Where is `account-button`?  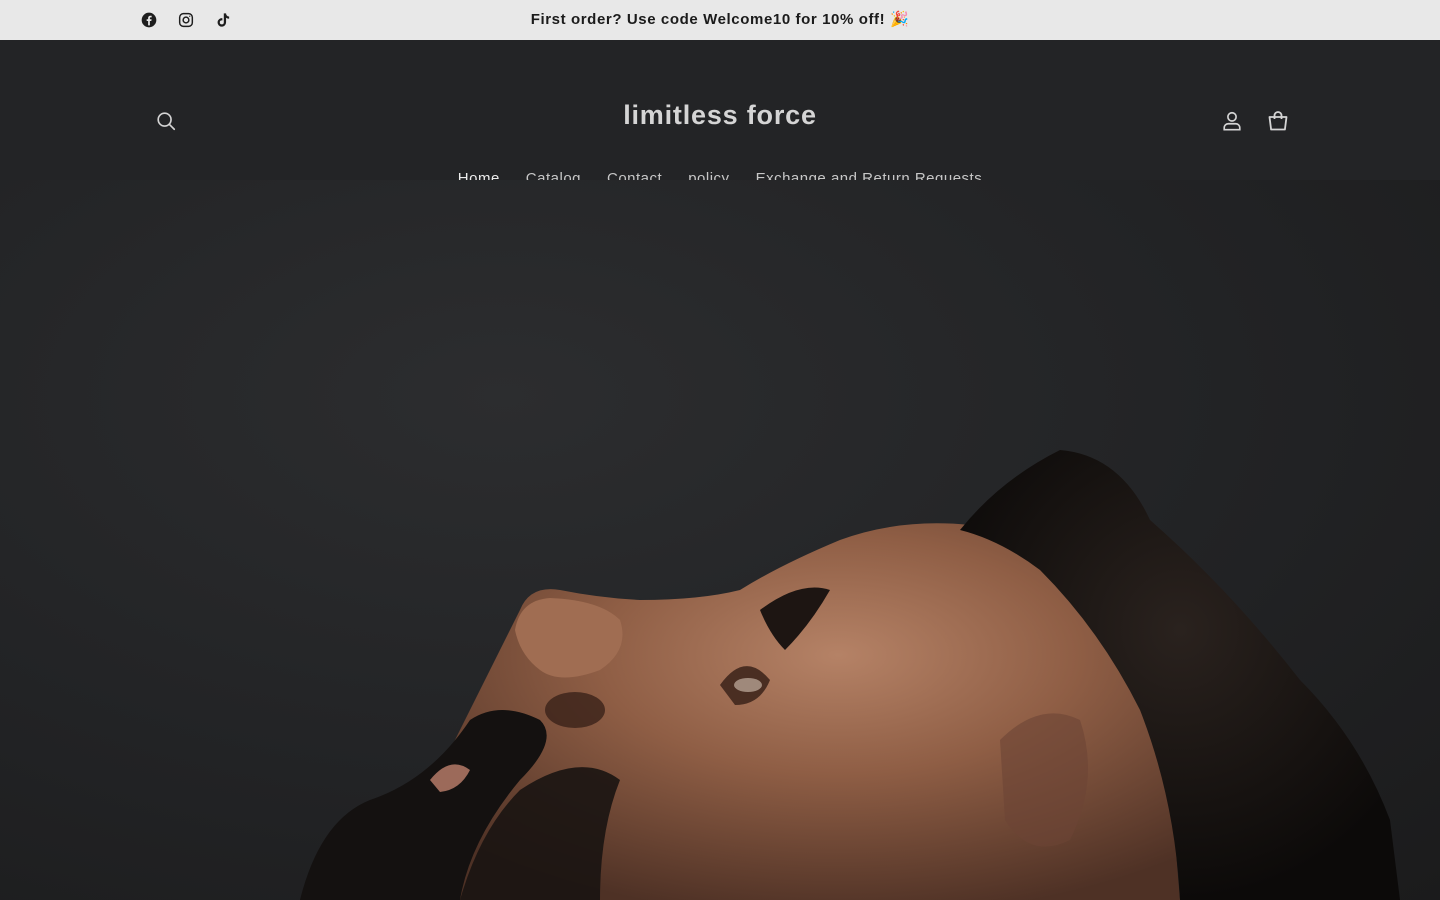 account-button is located at coordinates (1232, 123).